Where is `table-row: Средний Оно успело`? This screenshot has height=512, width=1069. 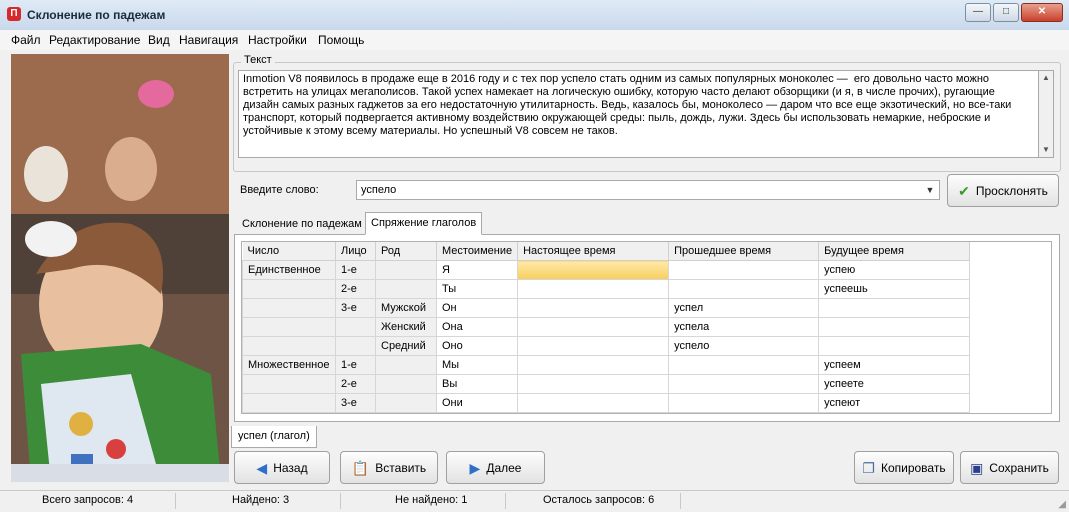
table-row: Средний Оно успело is located at coordinates (606, 346).